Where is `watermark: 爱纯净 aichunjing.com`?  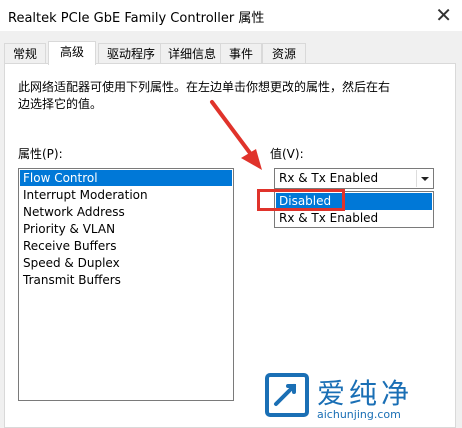 watermark: 爱纯净 aichunjing.com is located at coordinates (362, 399).